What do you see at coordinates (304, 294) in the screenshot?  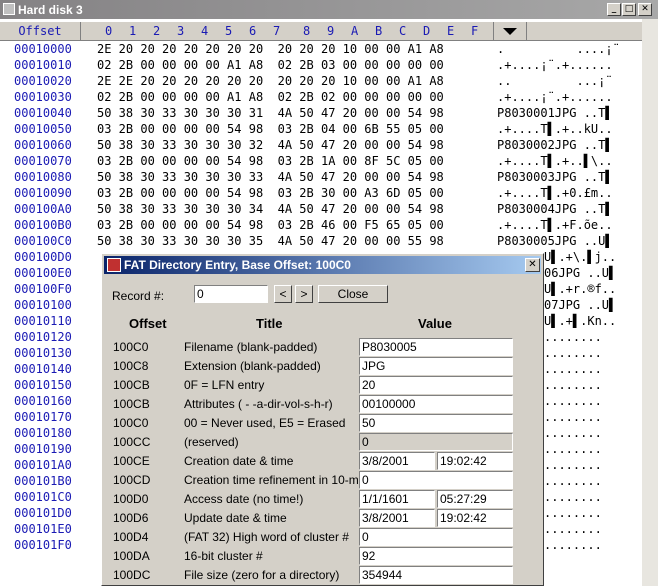 I see `next-record-button: >` at bounding box center [304, 294].